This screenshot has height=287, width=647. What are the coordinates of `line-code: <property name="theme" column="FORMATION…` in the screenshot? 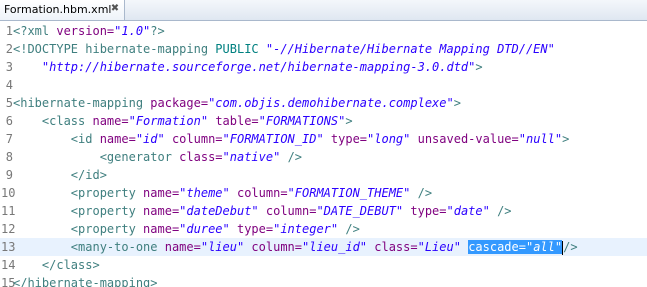 It's located at (222, 193).